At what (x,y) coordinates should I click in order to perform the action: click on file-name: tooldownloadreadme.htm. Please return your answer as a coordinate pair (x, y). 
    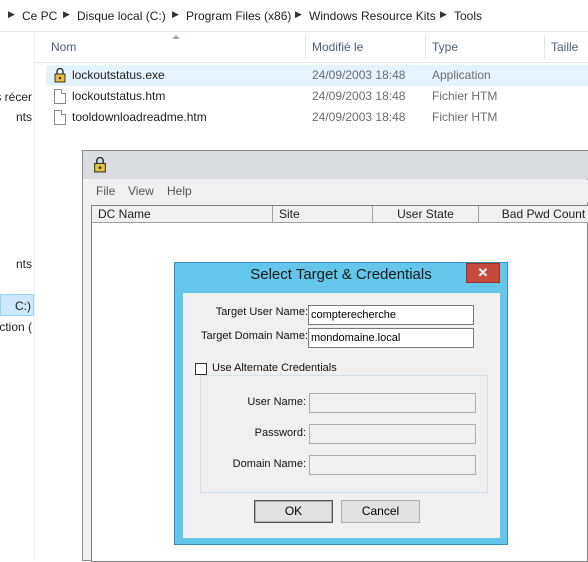
    Looking at the image, I should click on (139, 117).